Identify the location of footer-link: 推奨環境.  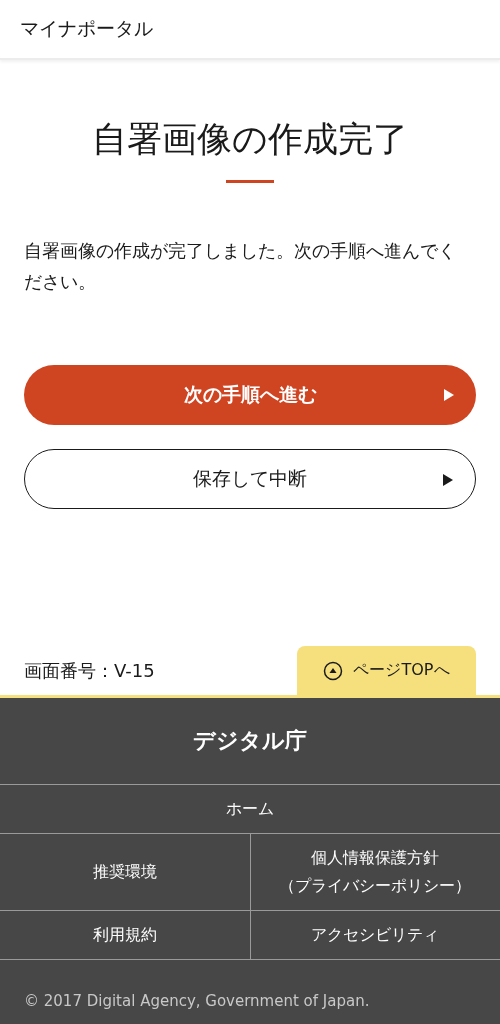
(125, 872).